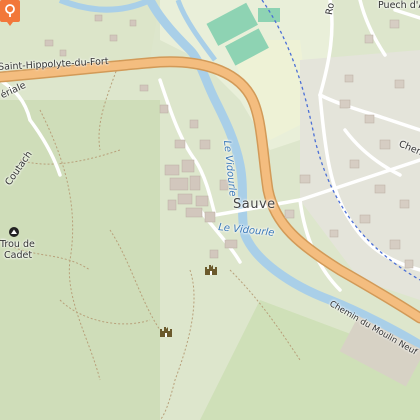 This screenshot has width=420, height=420. Describe the element at coordinates (17, 244) in the screenshot. I see `peak-label-line1: Trou de` at that location.